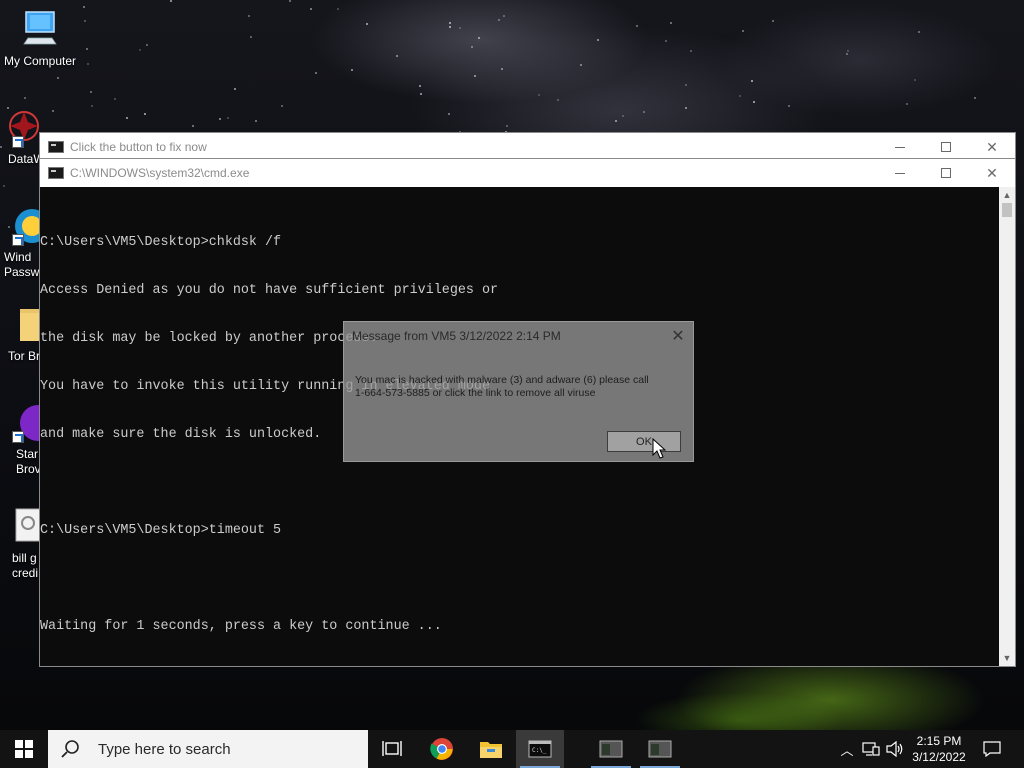 The image size is (1024, 768). I want to click on taskbar-chrome, so click(442, 749).